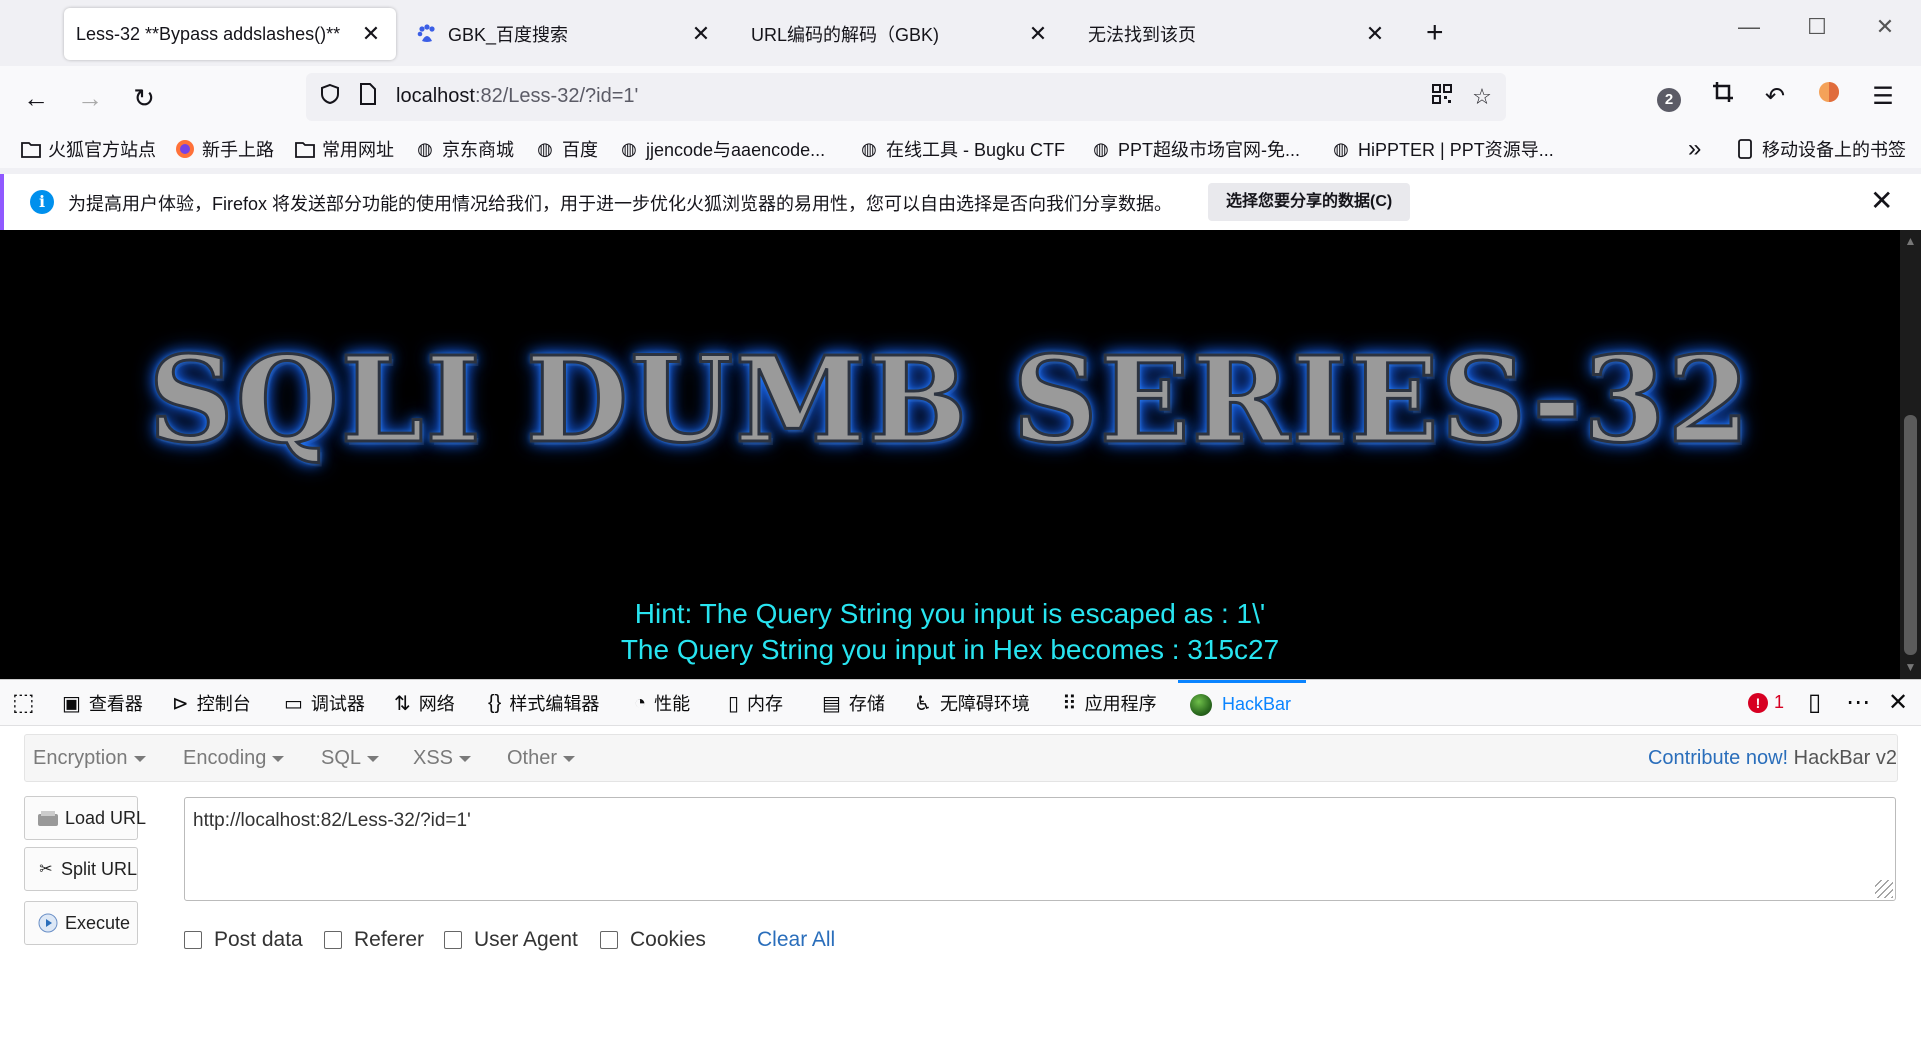  Describe the element at coordinates (541, 758) in the screenshot. I see `menu-other: Other` at that location.